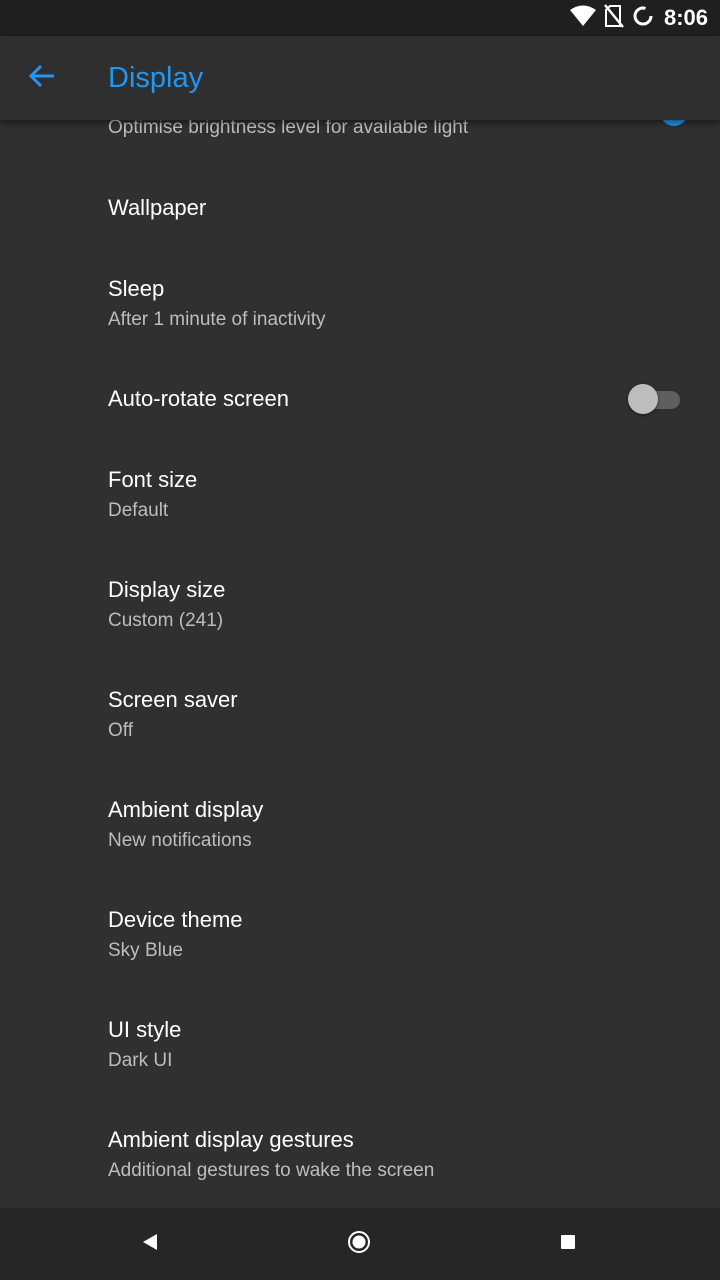 The width and height of the screenshot is (720, 1280). I want to click on setting-ambient-display: Ambient display New notifications, so click(388, 825).